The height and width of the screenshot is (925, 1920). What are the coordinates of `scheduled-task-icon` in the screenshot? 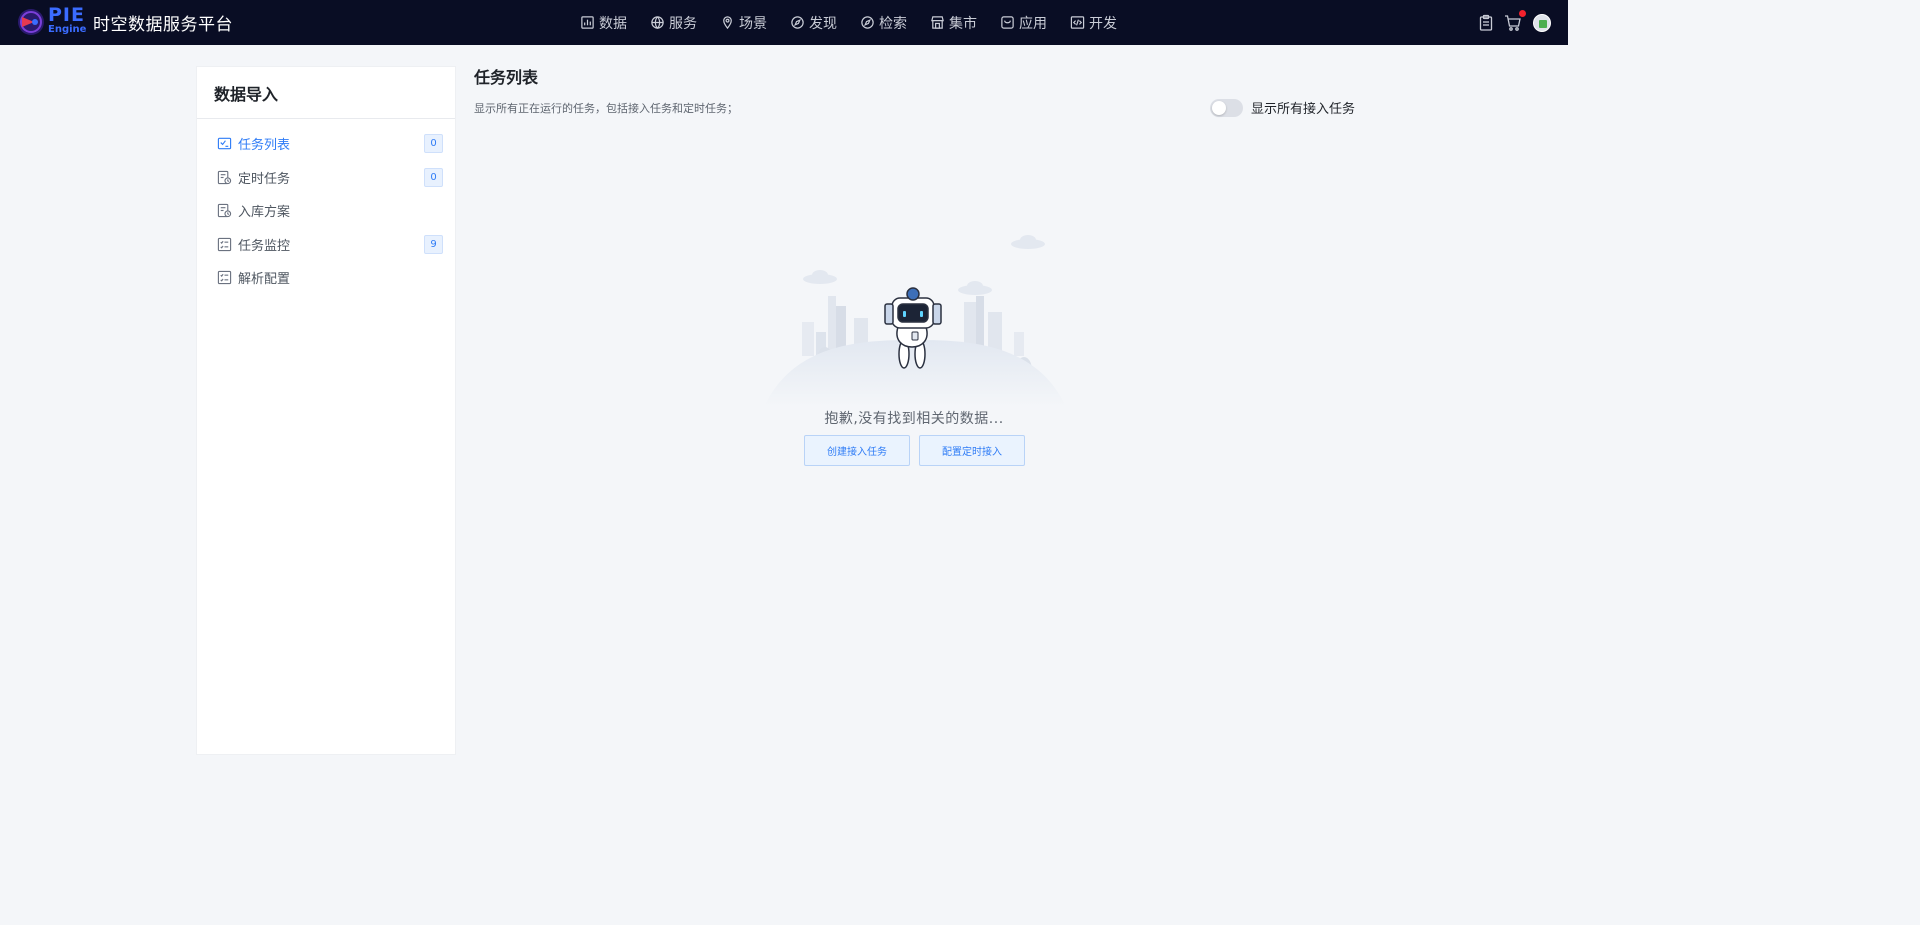 It's located at (224, 177).